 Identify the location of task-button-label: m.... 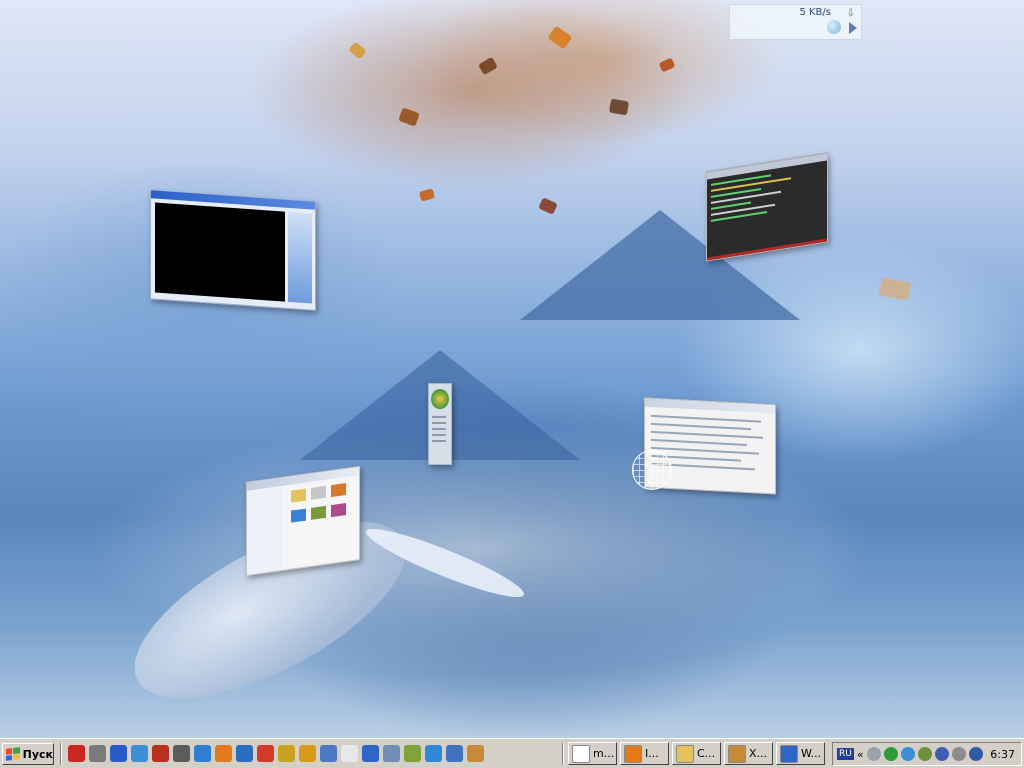
(604, 753).